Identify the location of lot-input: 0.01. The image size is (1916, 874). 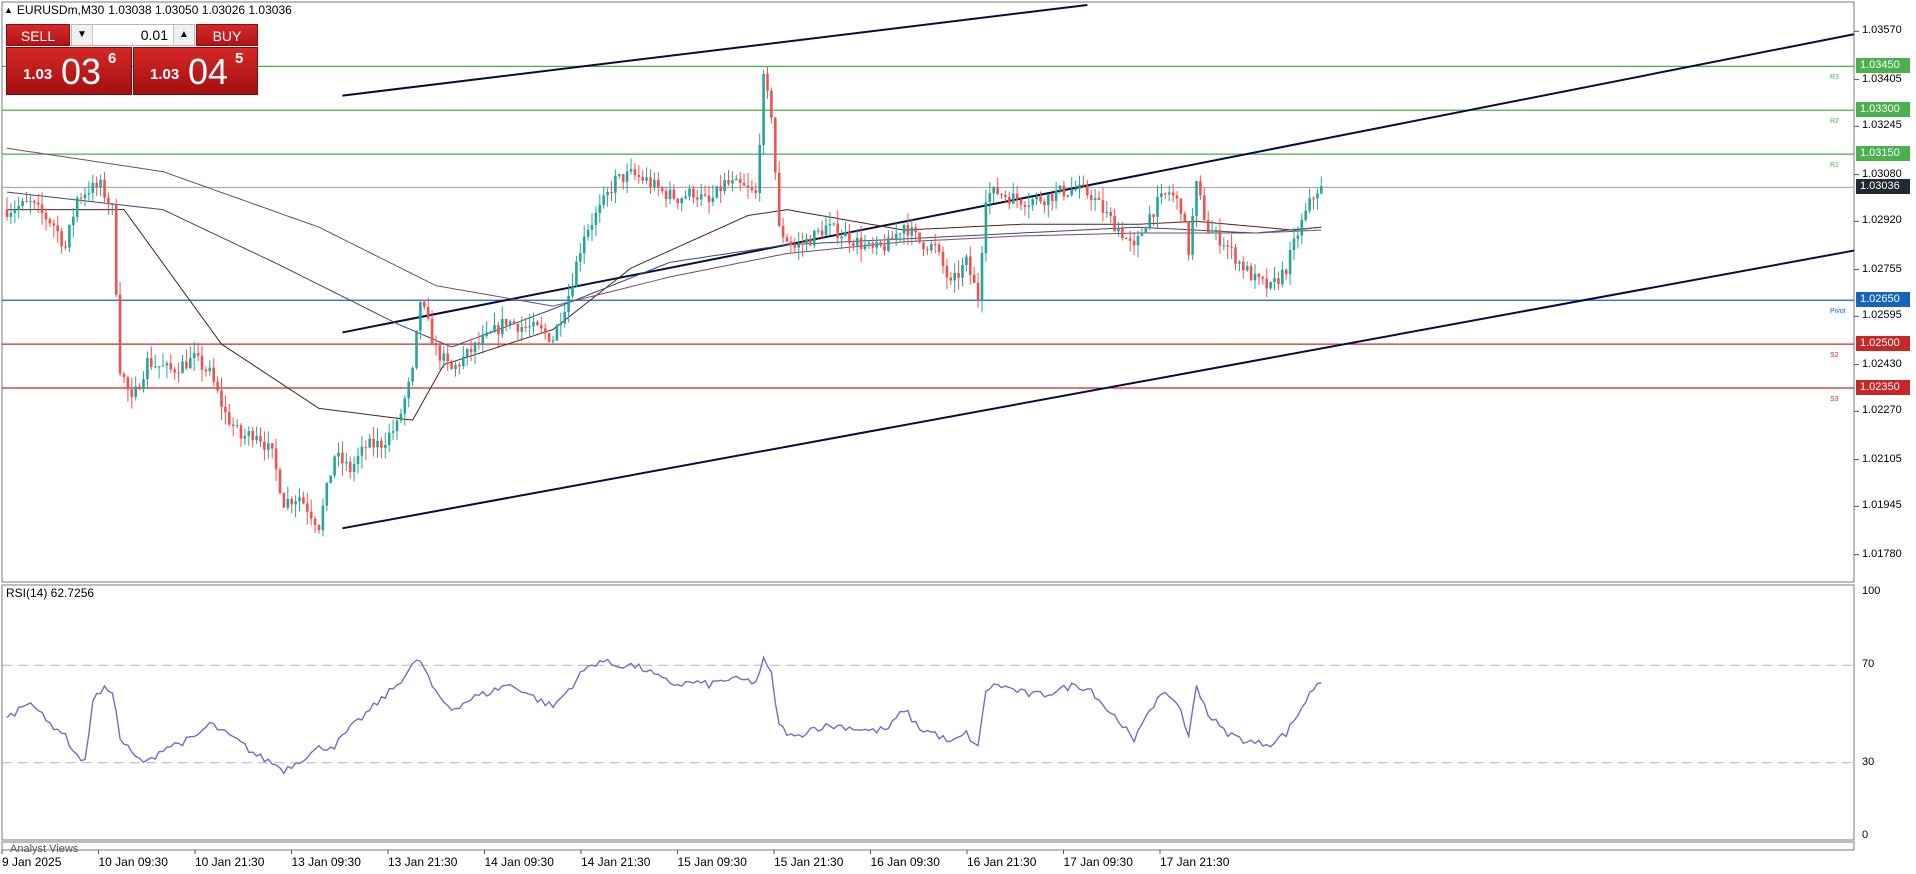
(133, 35).